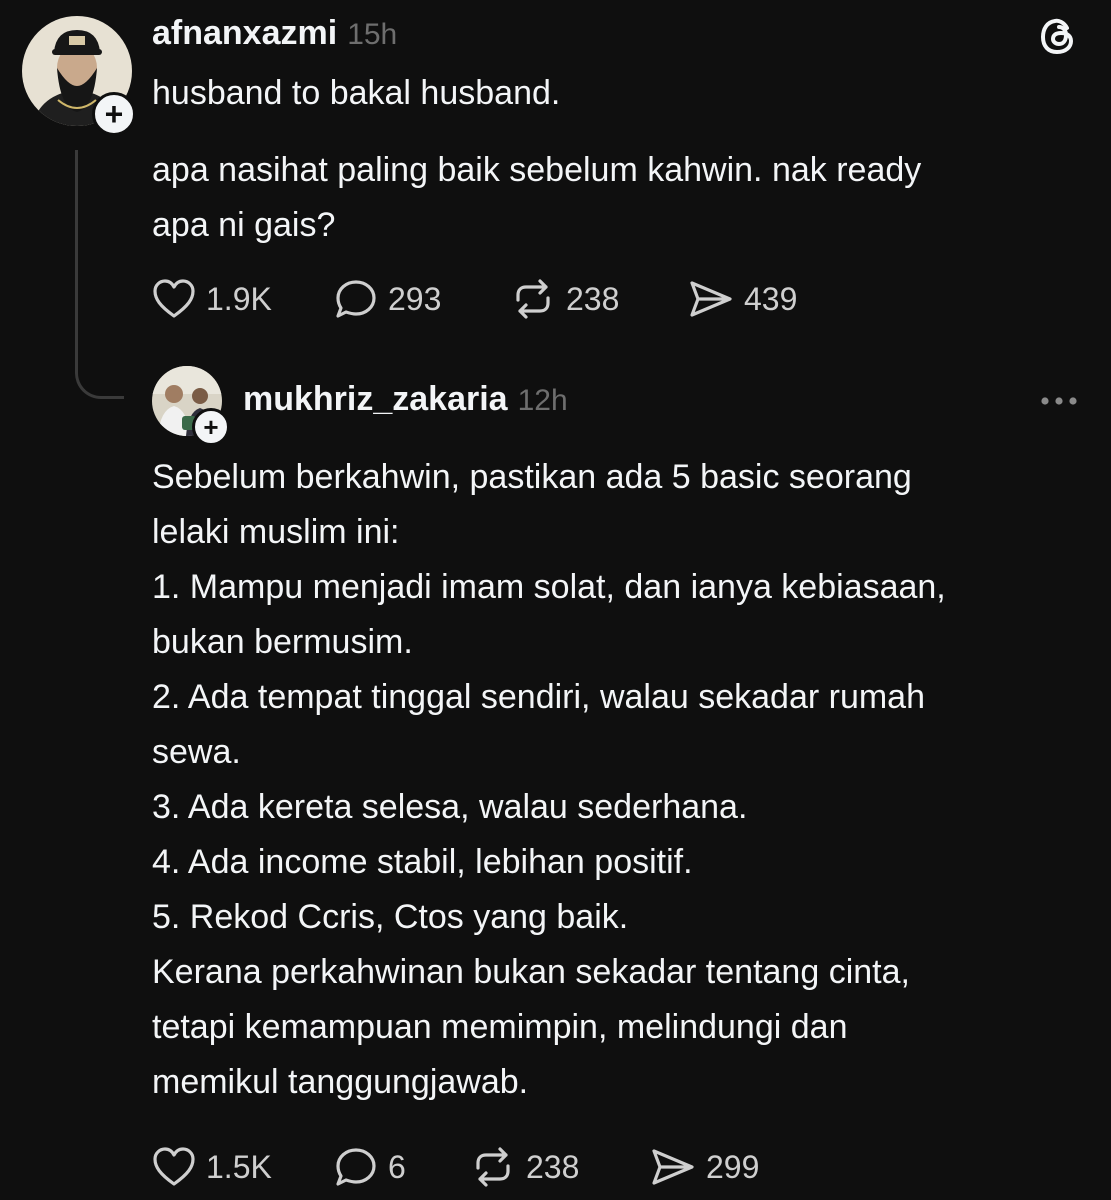 The width and height of the screenshot is (1111, 1200). I want to click on post-share-count: 439, so click(771, 298).